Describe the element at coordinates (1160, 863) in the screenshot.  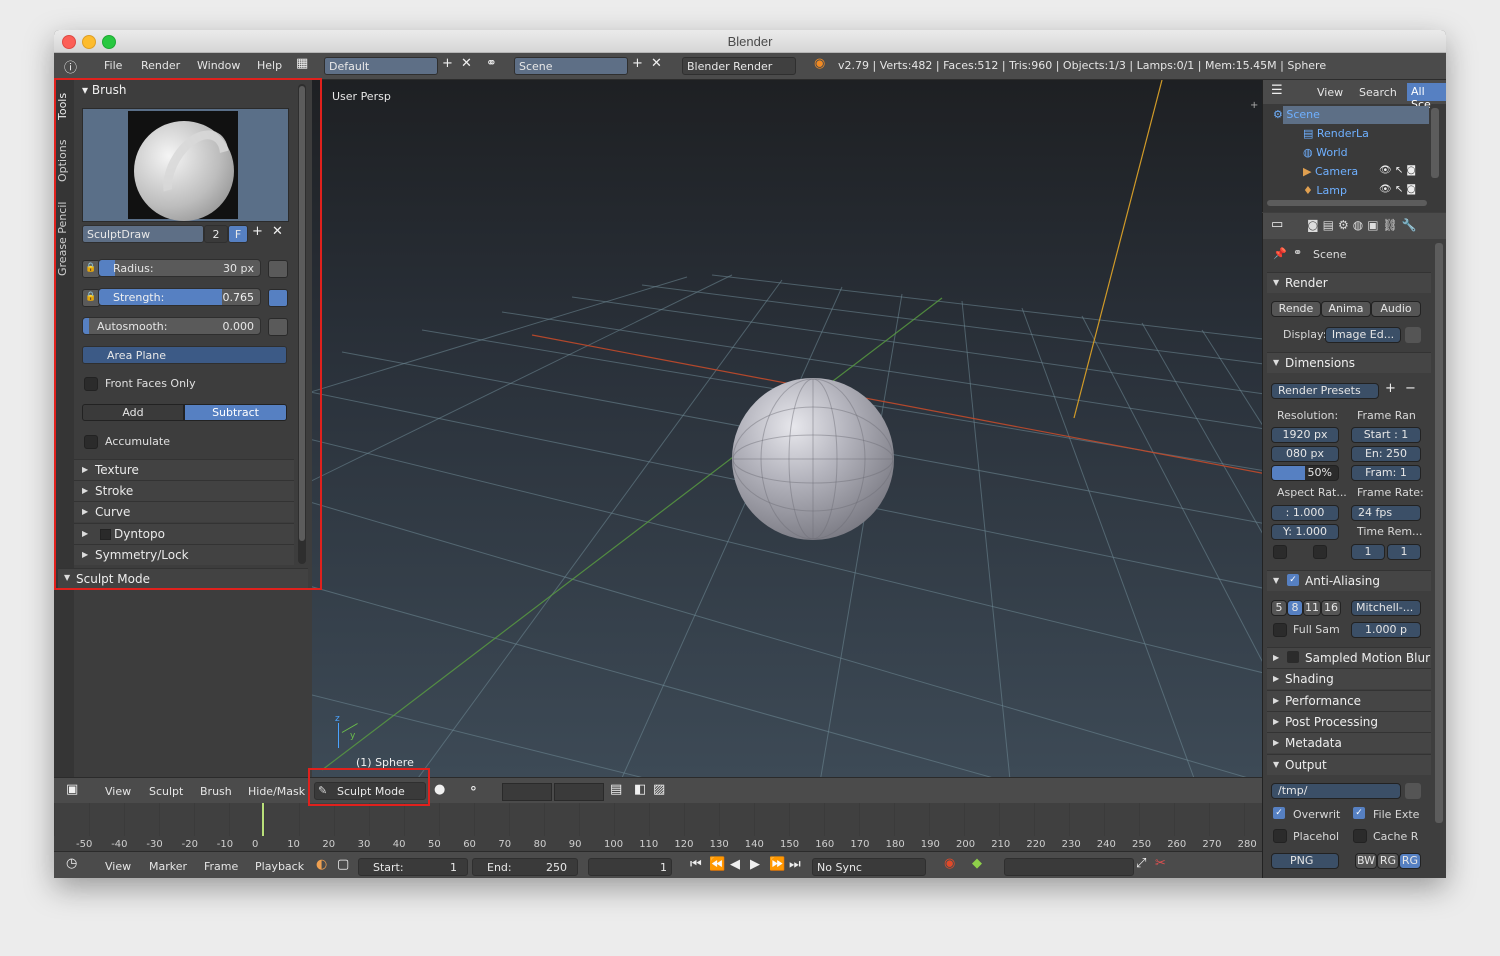
I see `delete-keyframe-icon: ✂` at that location.